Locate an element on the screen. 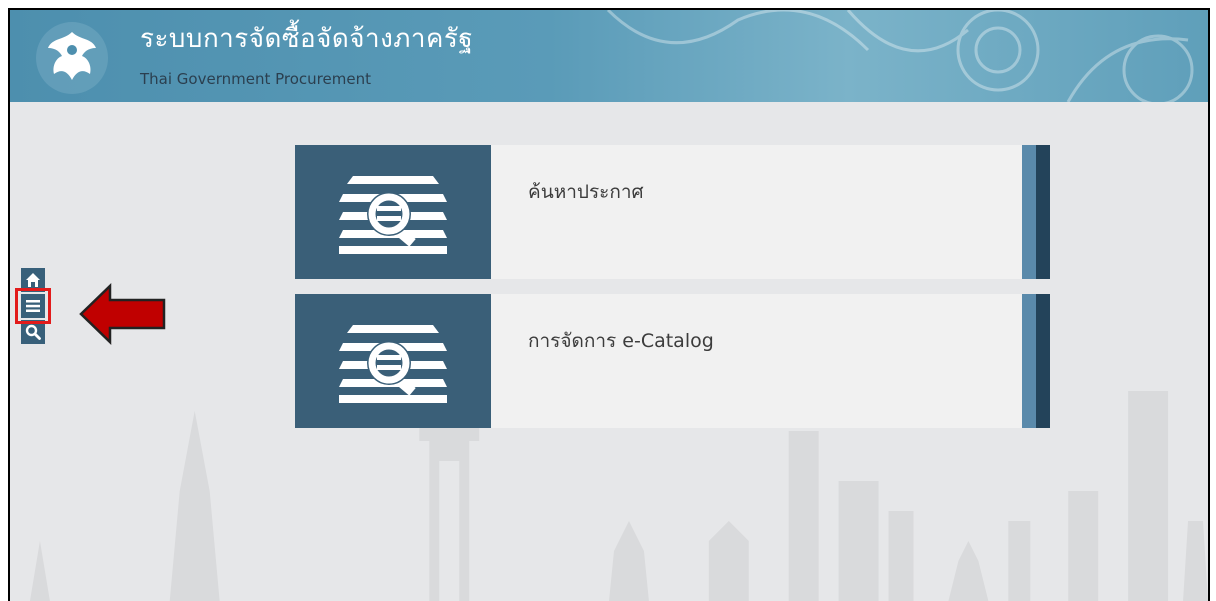 This screenshot has width=1216, height=601. ecatalog-management-card: การจัดการ e-Catalog is located at coordinates (672, 361).